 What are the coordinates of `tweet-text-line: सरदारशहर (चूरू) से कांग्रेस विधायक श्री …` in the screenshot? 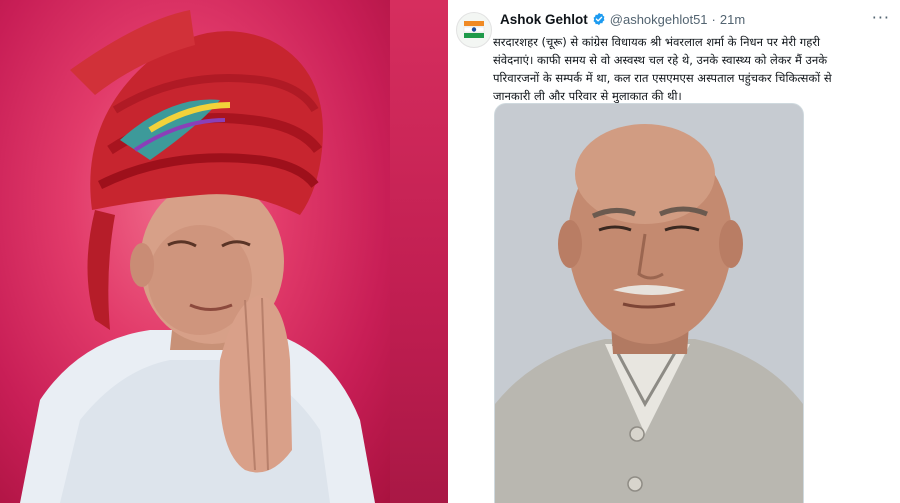 It's located at (656, 42).